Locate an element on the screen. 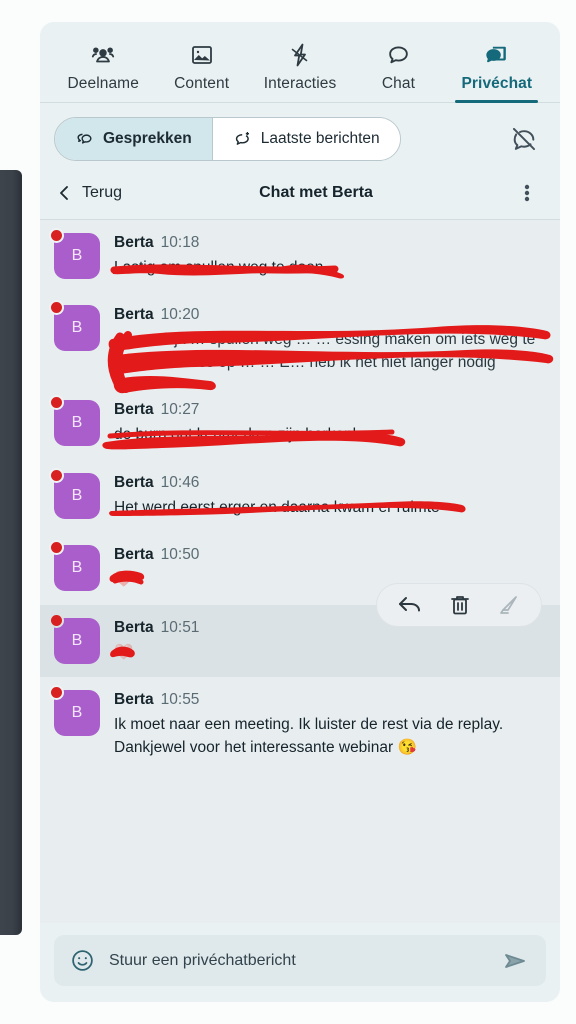  message-item: B Berta 10:51 ❤️ is located at coordinates (300, 630).